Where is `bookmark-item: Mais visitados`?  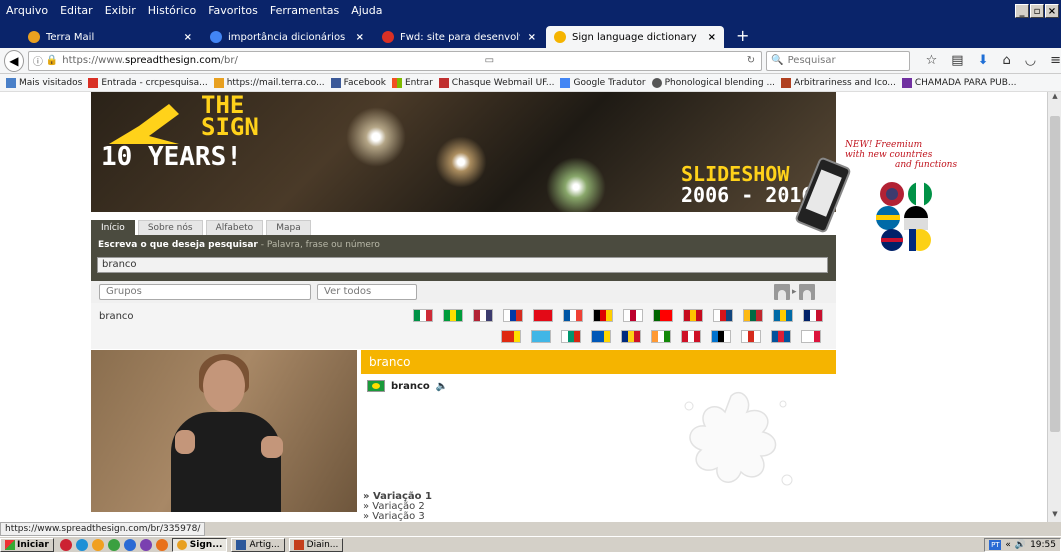
bookmark-item: Mais visitados is located at coordinates (44, 82).